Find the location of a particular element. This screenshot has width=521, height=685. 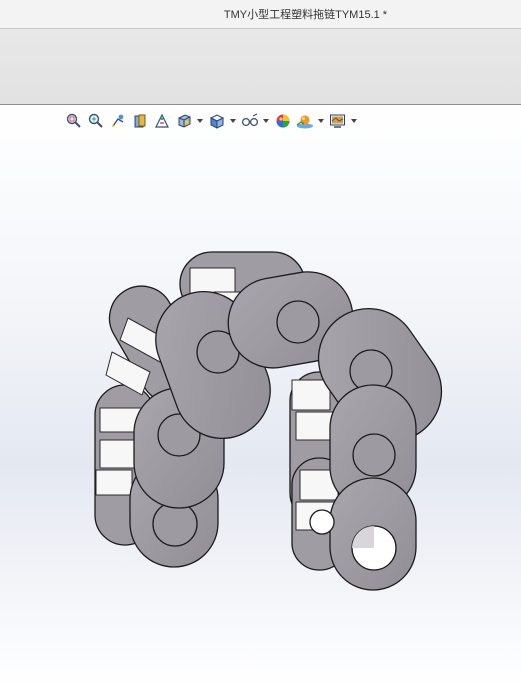

title-bar: TMY小型工程塑料拖链TYM15.1 * is located at coordinates (260, 14).